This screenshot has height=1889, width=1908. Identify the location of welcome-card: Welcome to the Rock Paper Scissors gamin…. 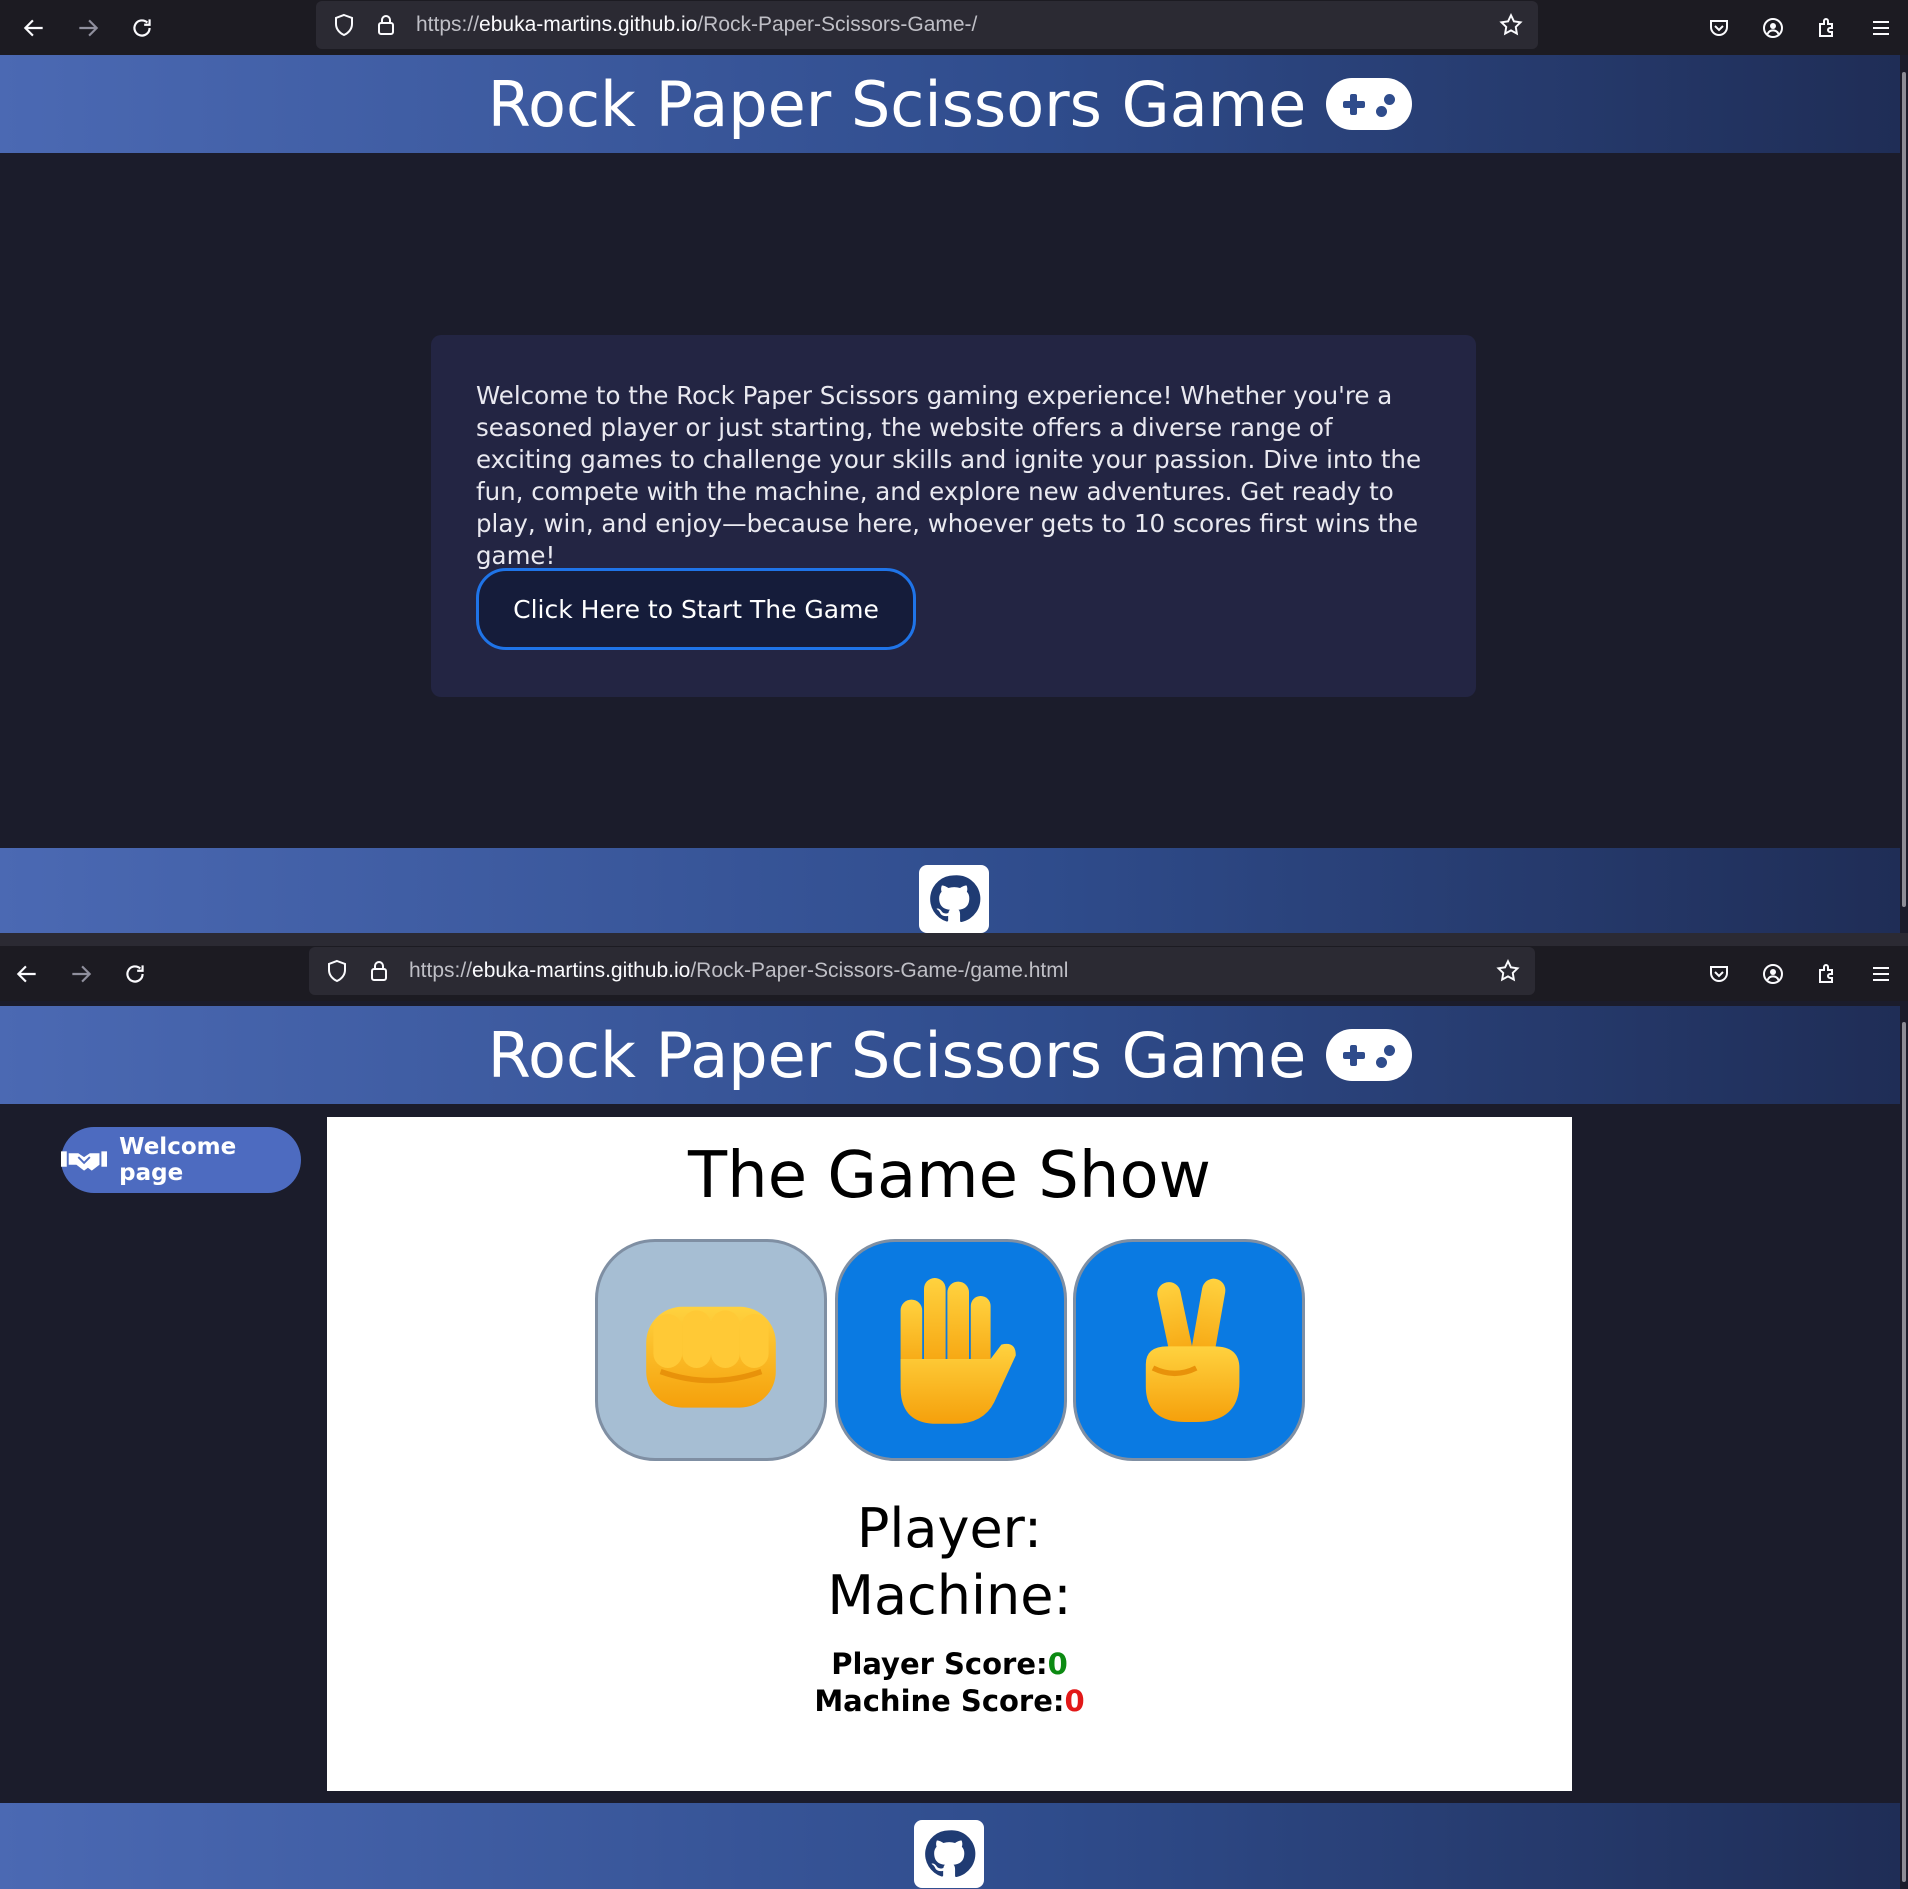
(953, 516).